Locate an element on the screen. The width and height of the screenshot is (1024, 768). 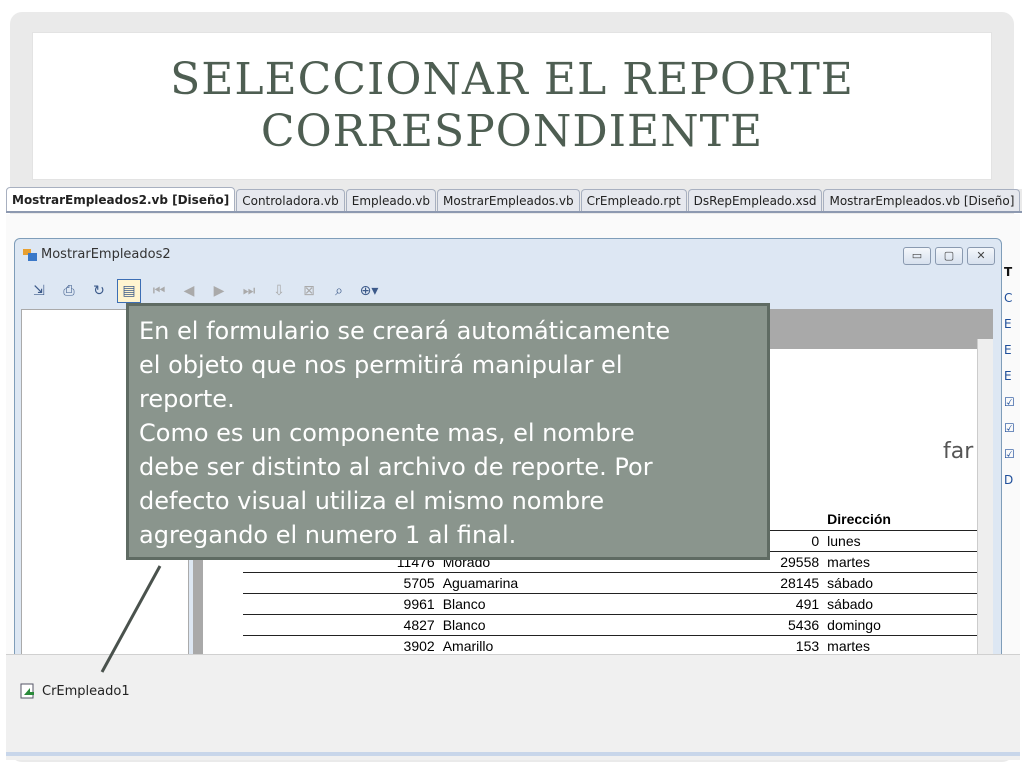
tab-mostrarempleados2-design: MostrarEmpleados2.vb [Diseño] is located at coordinates (121, 199).